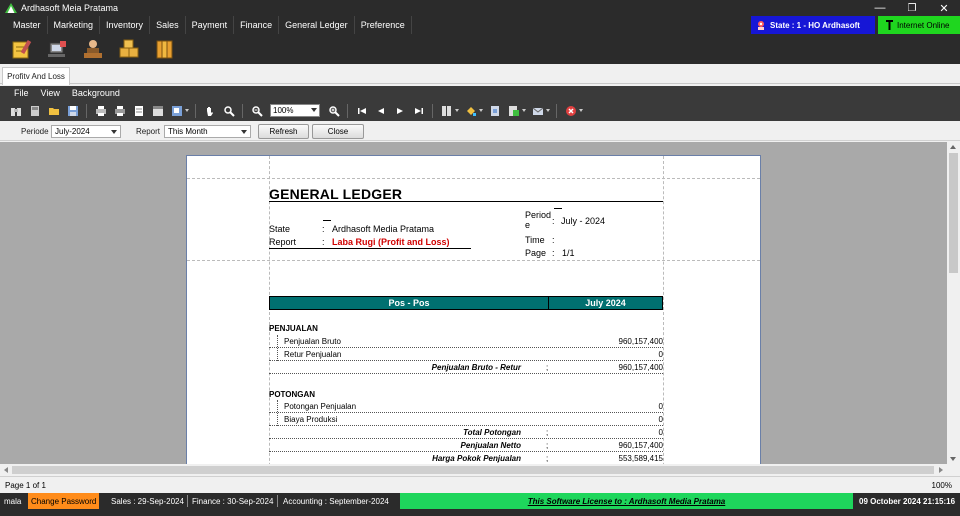 Image resolution: width=960 pixels, height=516 pixels. What do you see at coordinates (17, 93) in the screenshot?
I see `report-menu-file: File` at bounding box center [17, 93].